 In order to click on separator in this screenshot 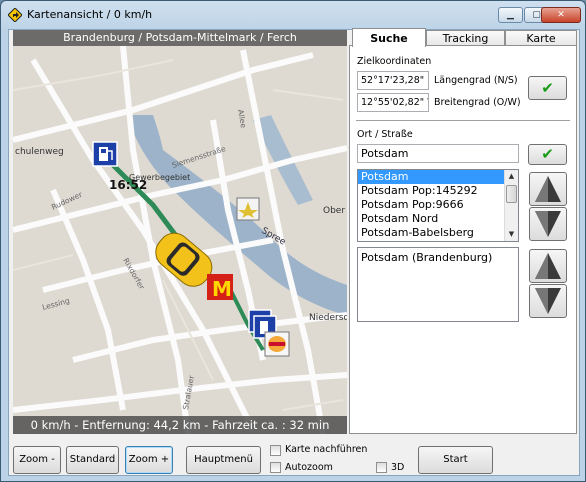, I will do `click(463, 120)`.